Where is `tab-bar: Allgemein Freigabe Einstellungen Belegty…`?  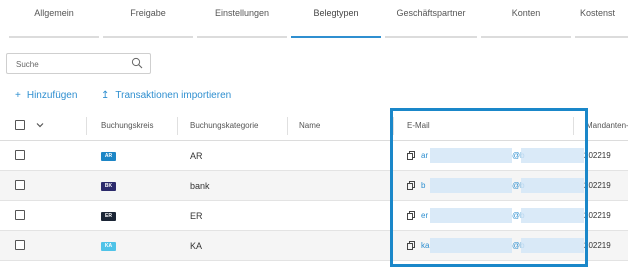
tab-bar: Allgemein Freigabe Einstellungen Belegty… is located at coordinates (314, 20).